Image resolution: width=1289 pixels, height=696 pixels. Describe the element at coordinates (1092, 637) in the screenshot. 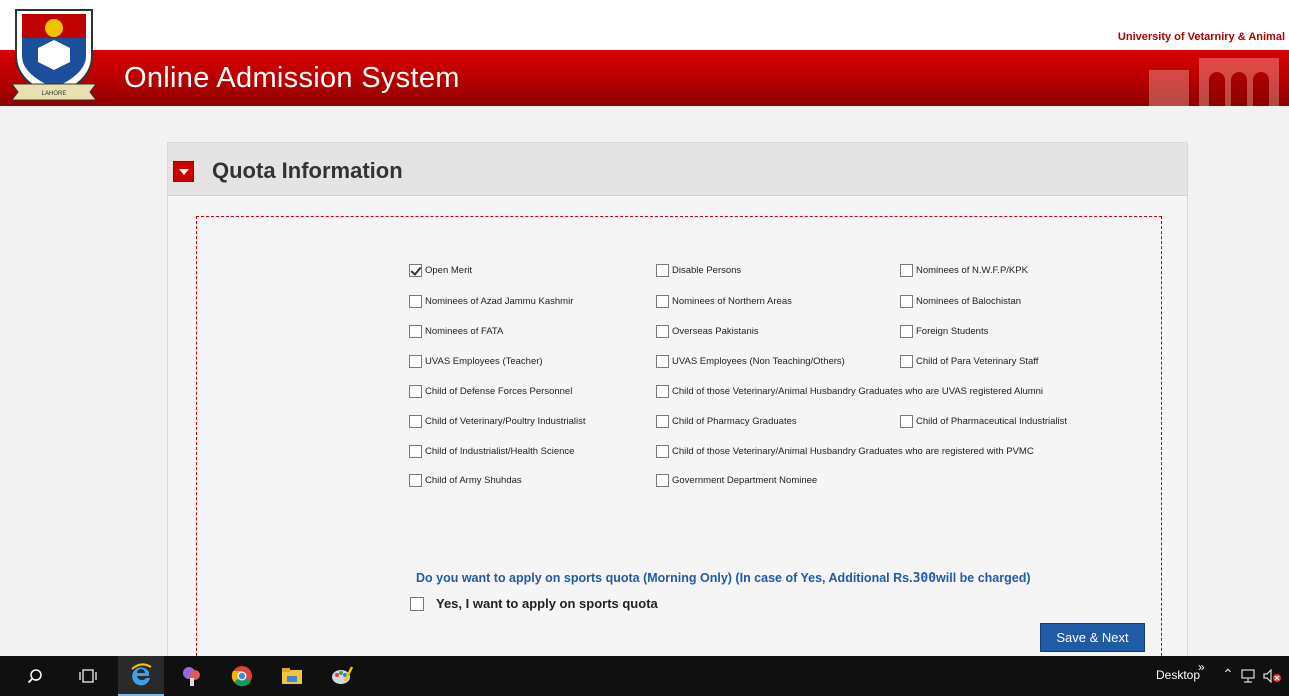

I see `save-next-button: Save & Next` at that location.